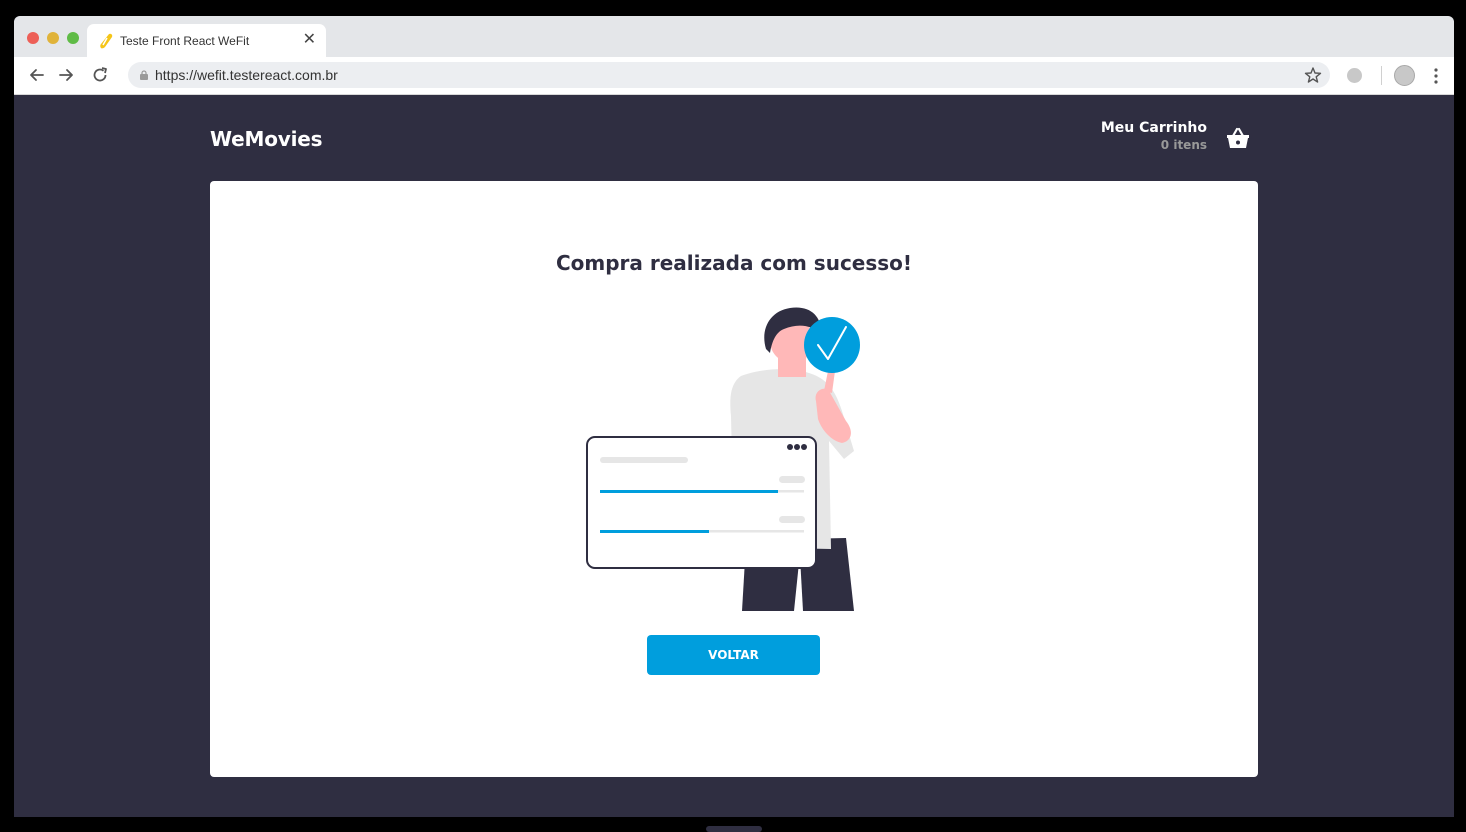  What do you see at coordinates (1381, 75) in the screenshot?
I see `toolbar-divider` at bounding box center [1381, 75].